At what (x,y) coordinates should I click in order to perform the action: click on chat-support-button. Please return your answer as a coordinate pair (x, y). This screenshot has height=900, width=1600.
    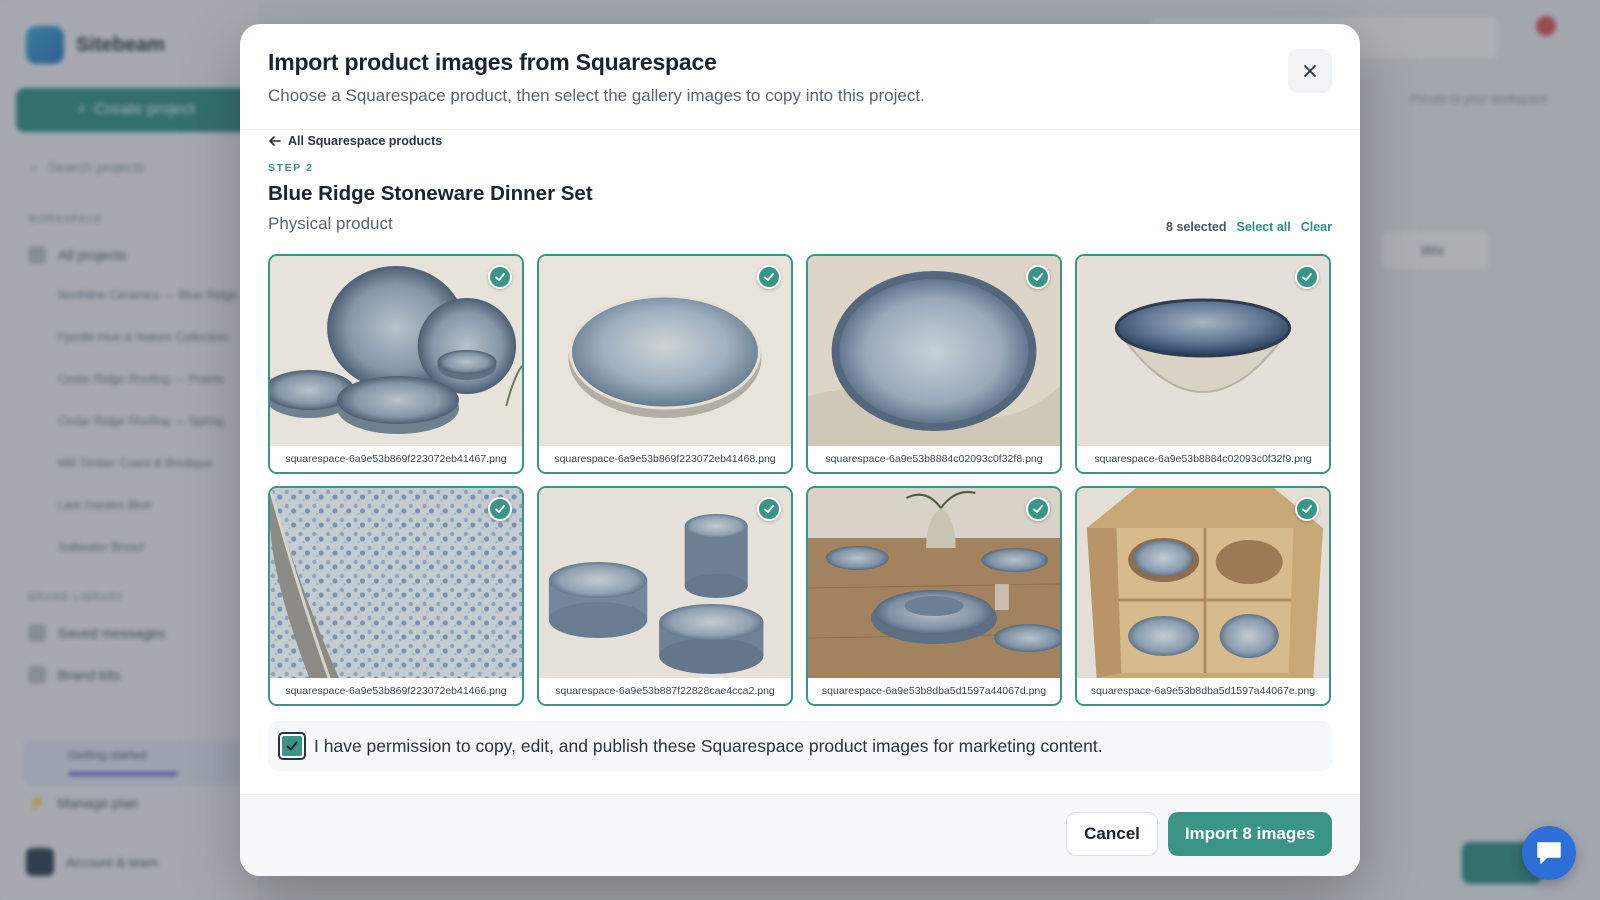
    Looking at the image, I should click on (1549, 853).